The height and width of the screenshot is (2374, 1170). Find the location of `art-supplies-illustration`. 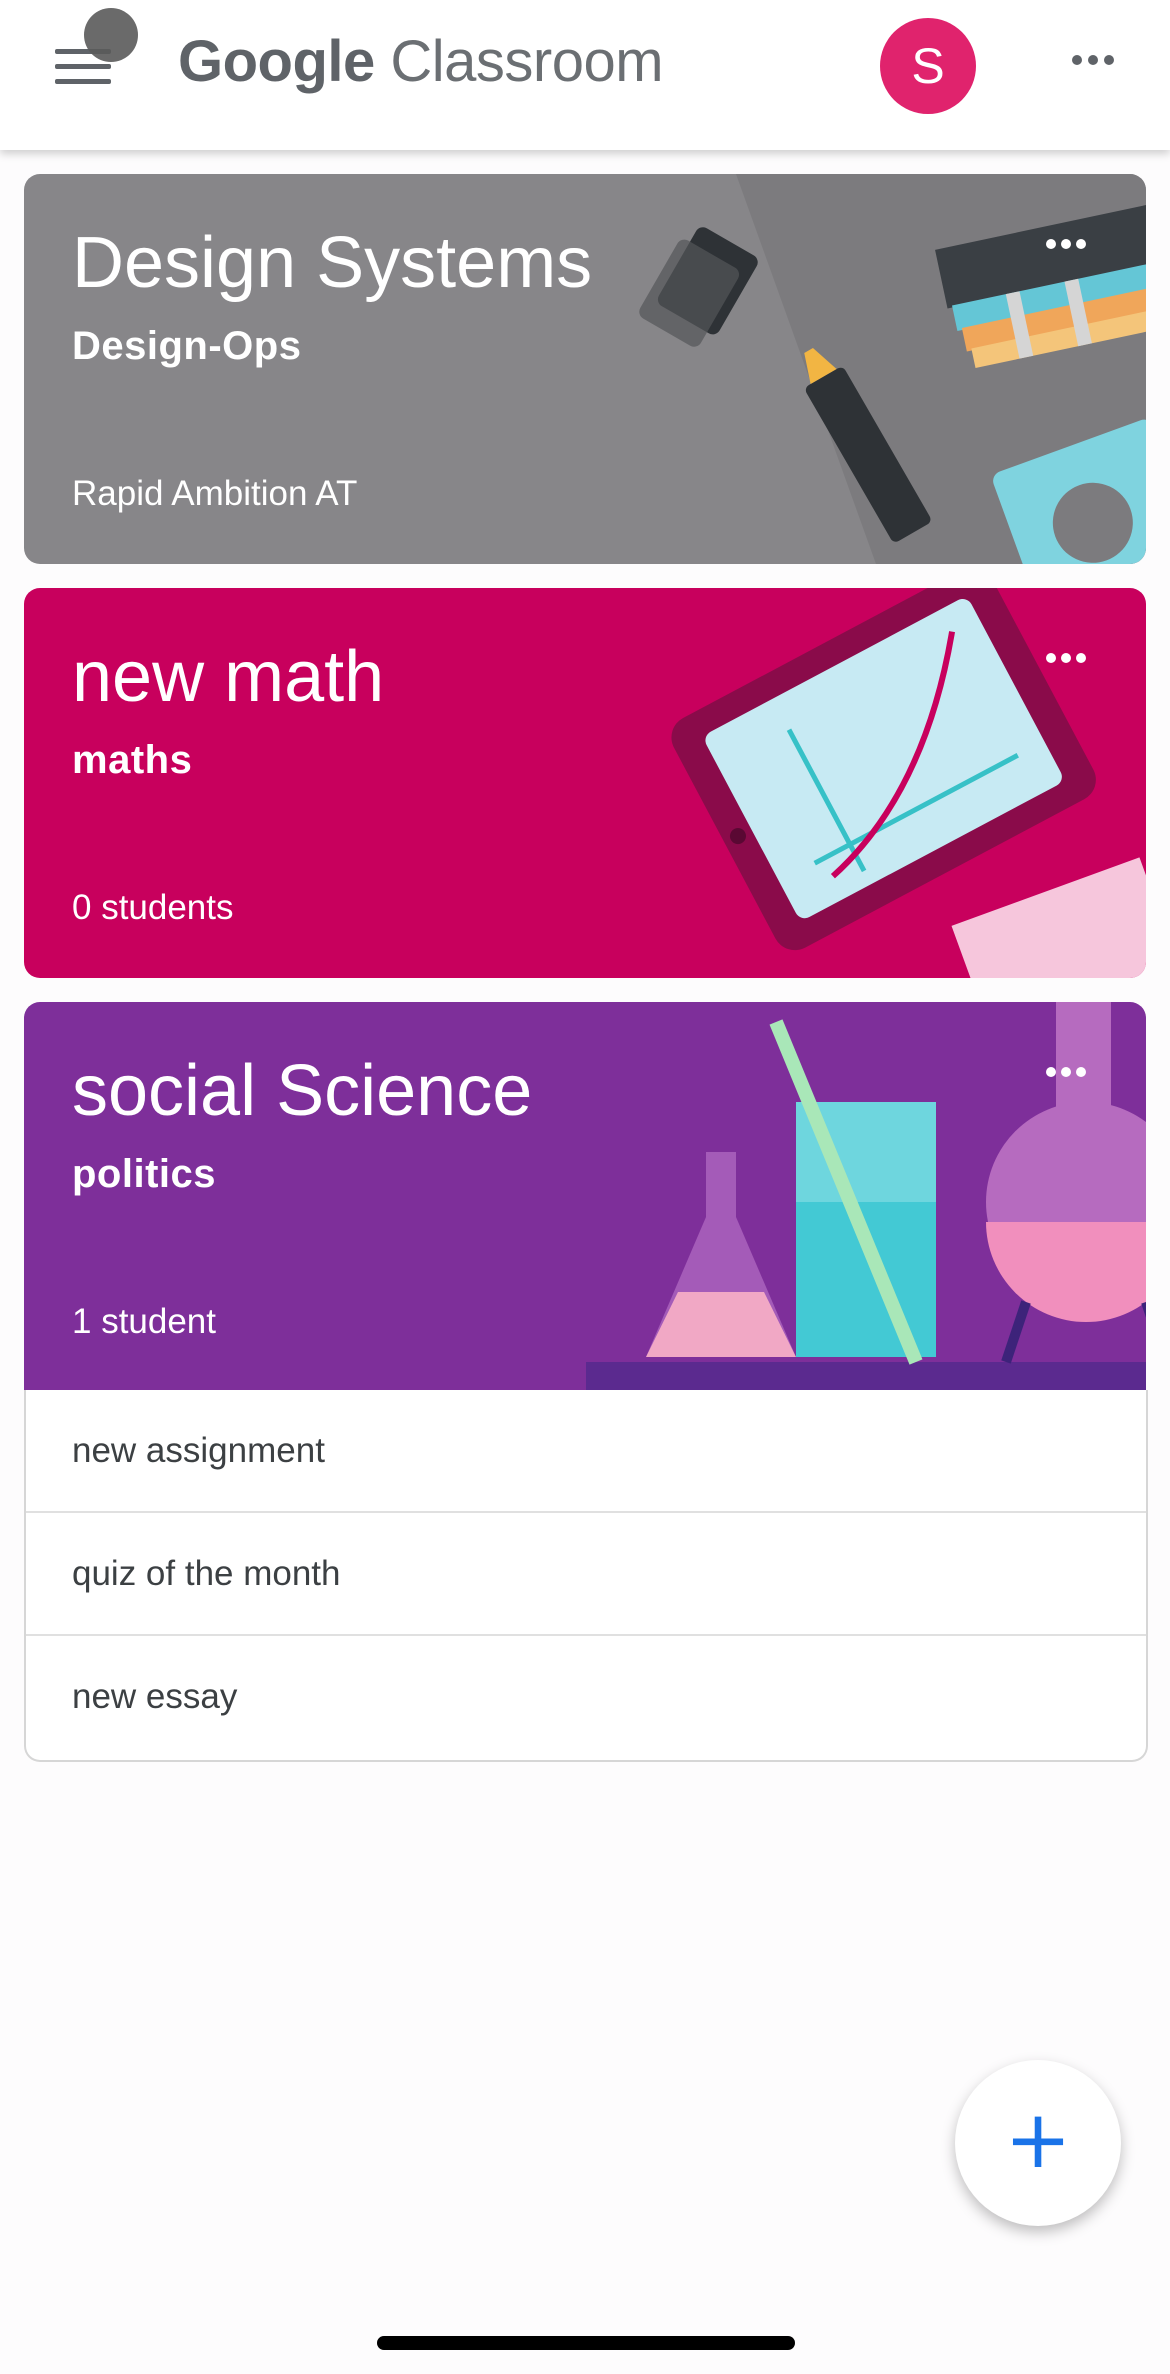

art-supplies-illustration is located at coordinates (892, 369).